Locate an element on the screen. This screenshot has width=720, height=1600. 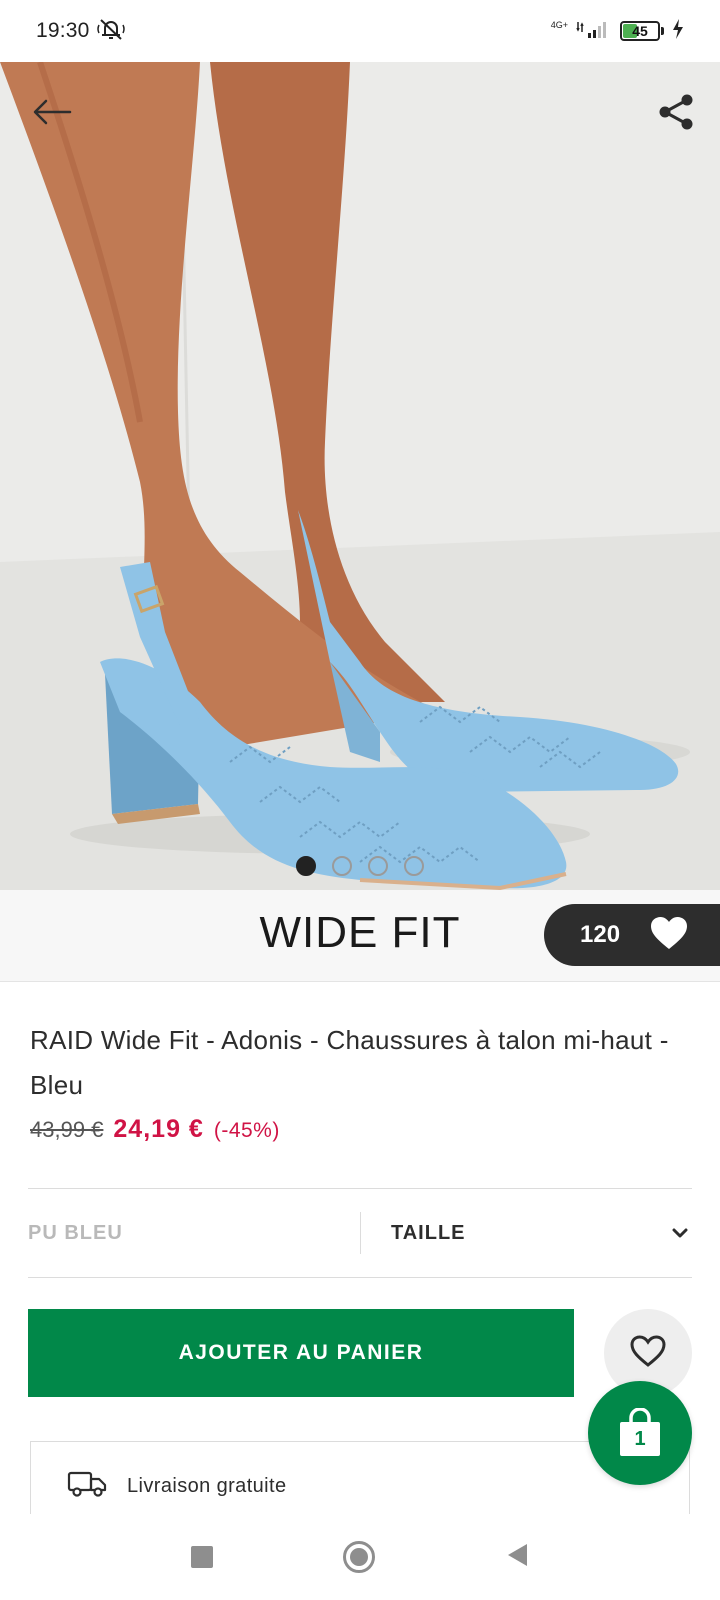
size-selector: TAILLE is located at coordinates (526, 1233).